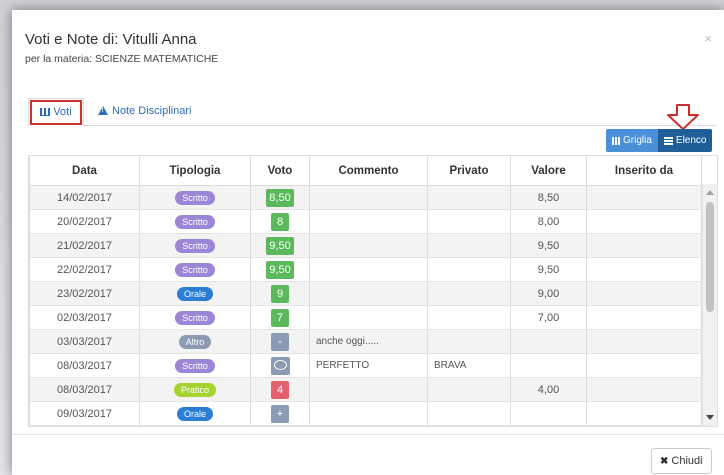 Image resolution: width=724 pixels, height=475 pixels. I want to click on cell-voto: +, so click(280, 413).